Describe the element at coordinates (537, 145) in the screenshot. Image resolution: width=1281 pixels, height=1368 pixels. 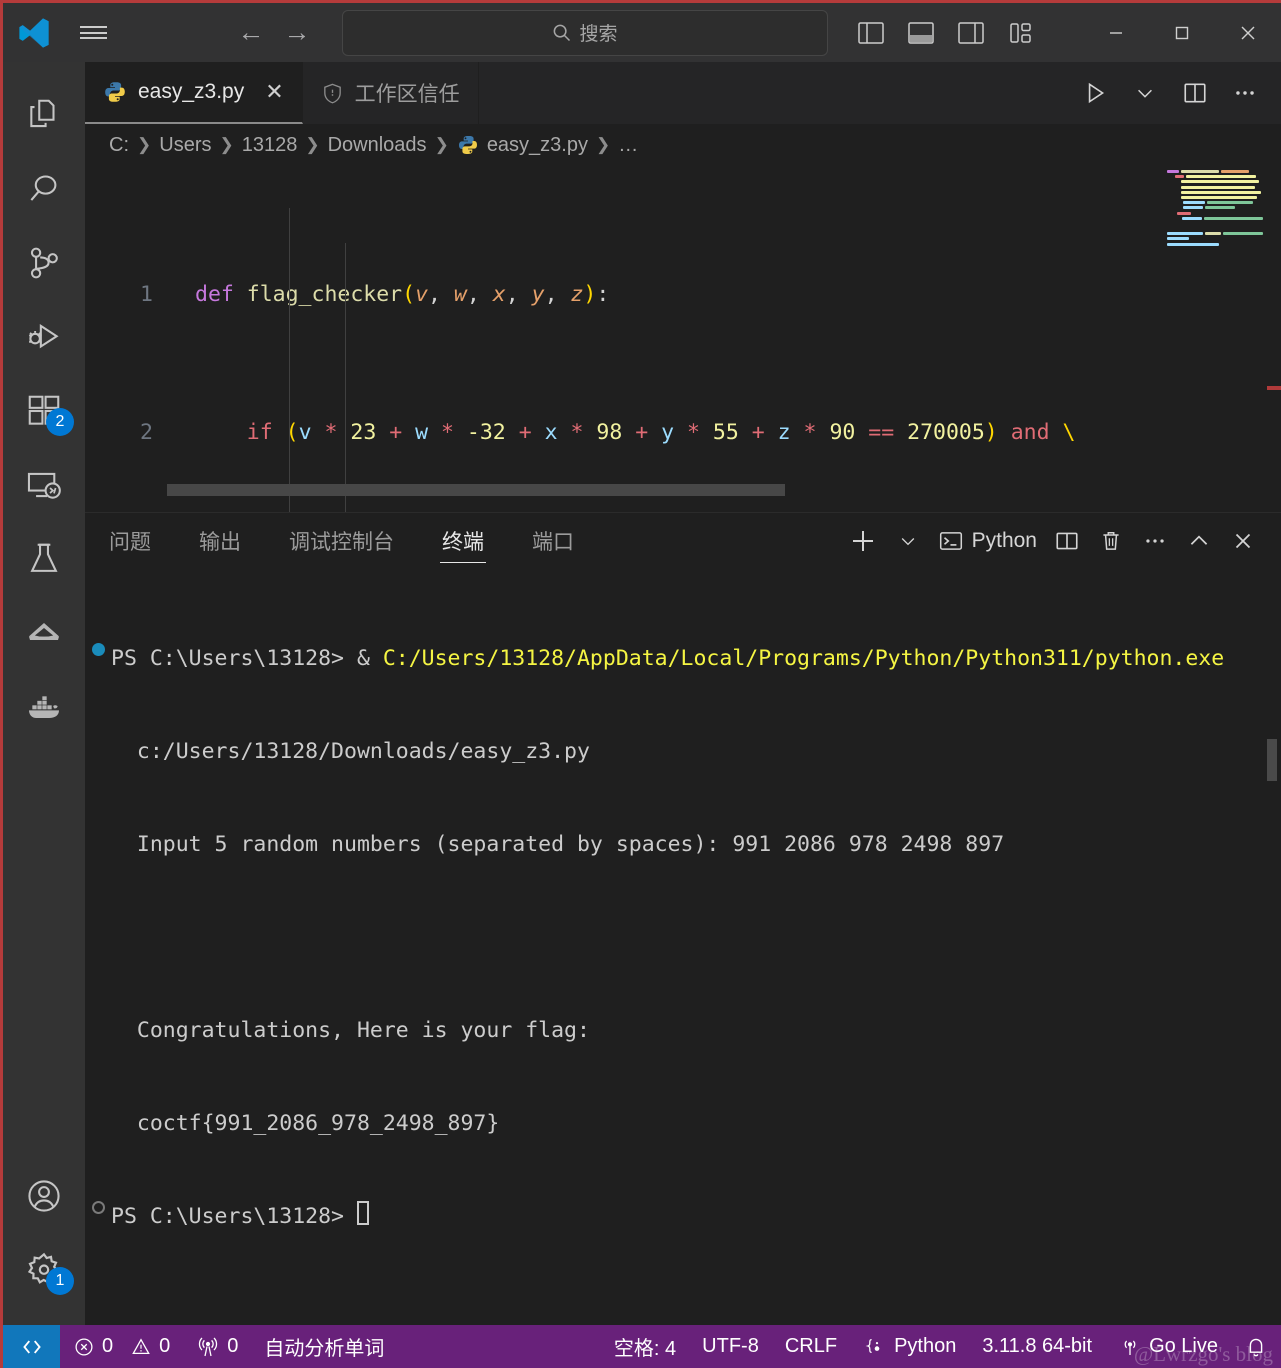
I see `breadcrumb-item-file: easy_z3.py` at that location.